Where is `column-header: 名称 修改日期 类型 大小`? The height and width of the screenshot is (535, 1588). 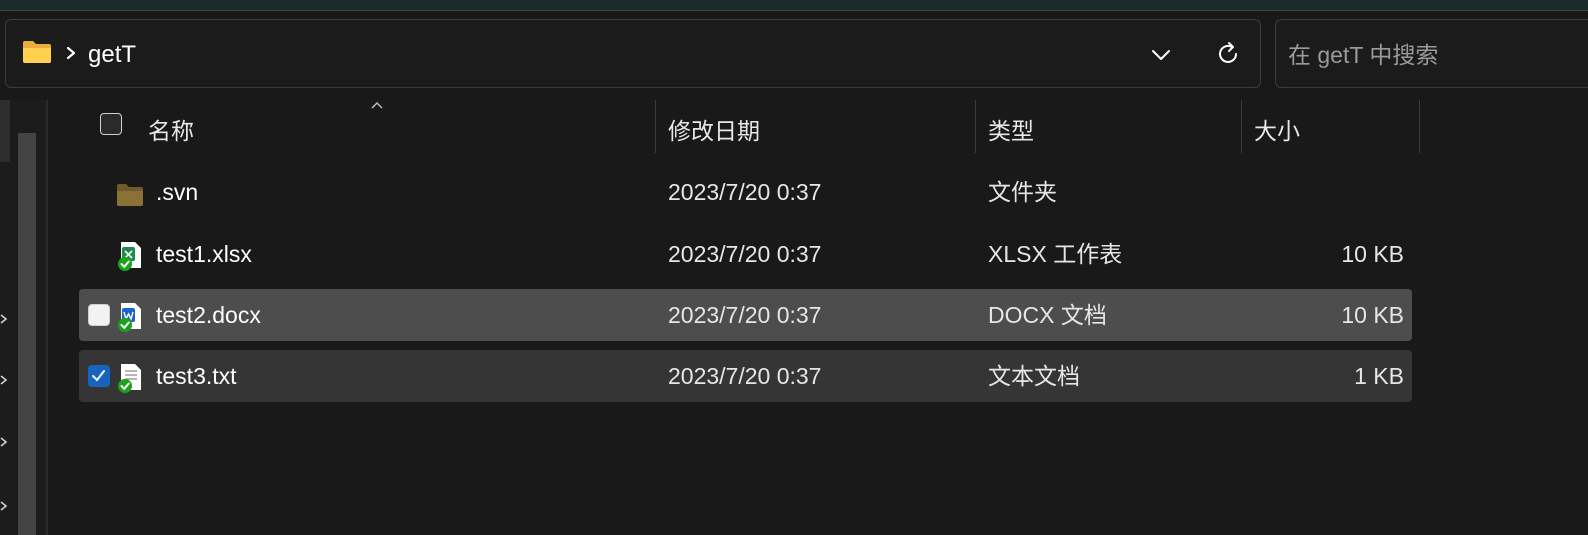
column-header: 名称 修改日期 类型 大小 is located at coordinates (750, 127).